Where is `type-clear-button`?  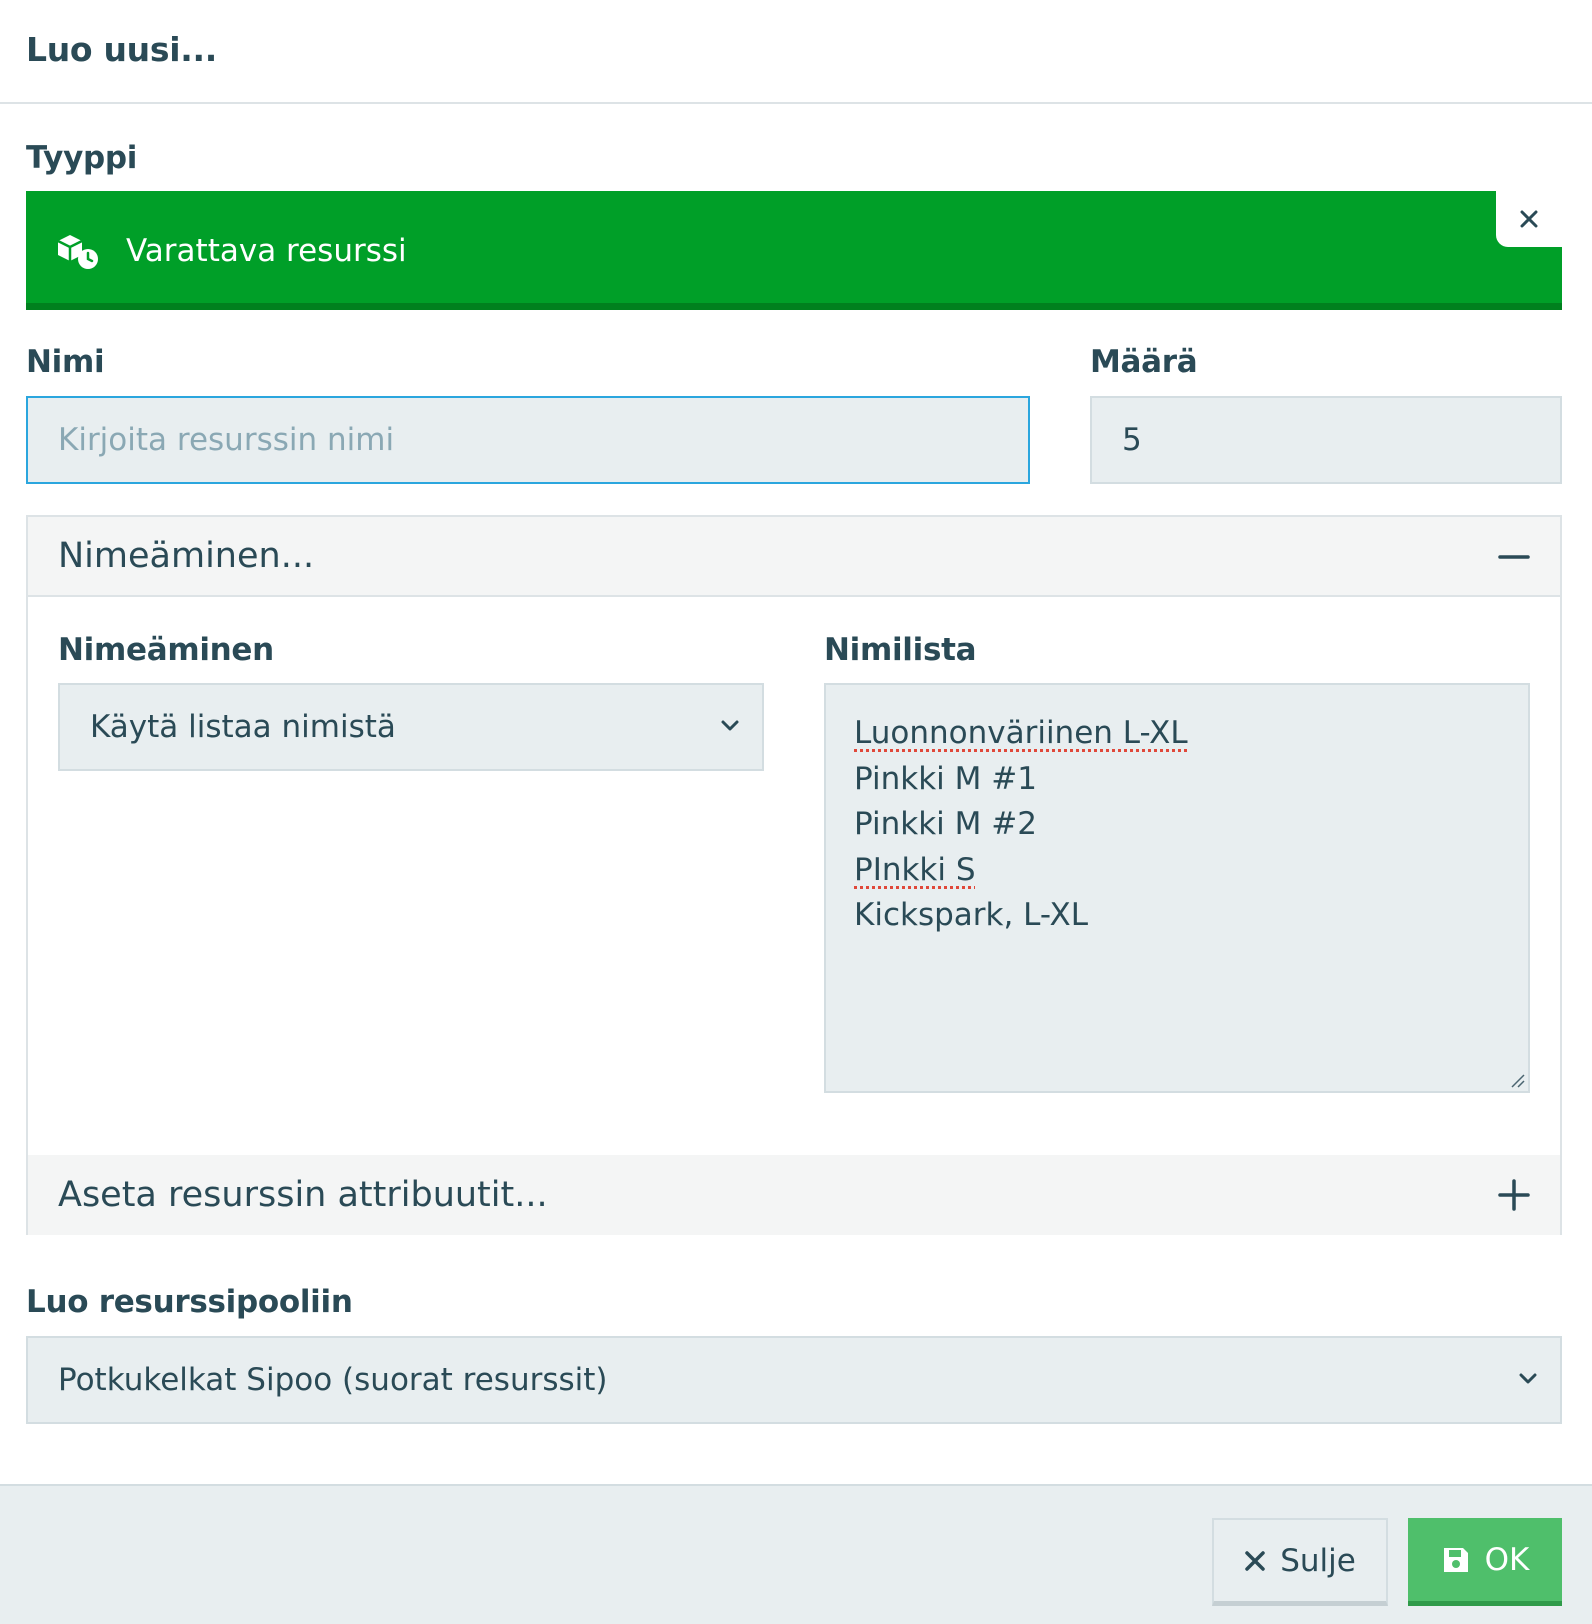 type-clear-button is located at coordinates (1529, 219).